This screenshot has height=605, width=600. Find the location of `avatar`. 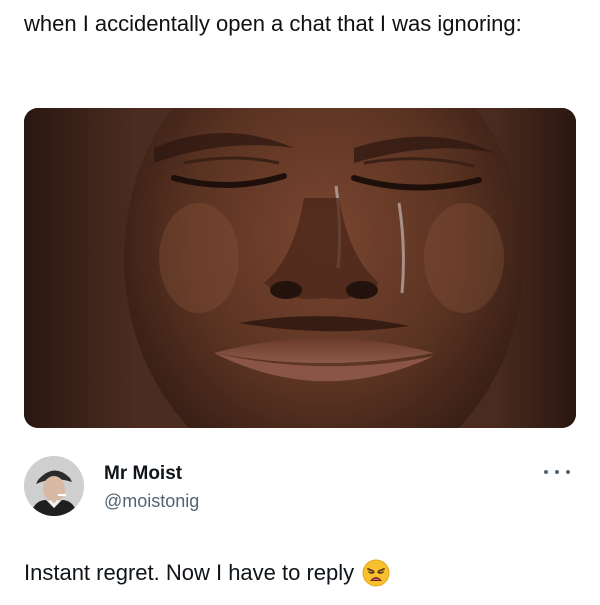

avatar is located at coordinates (54, 486).